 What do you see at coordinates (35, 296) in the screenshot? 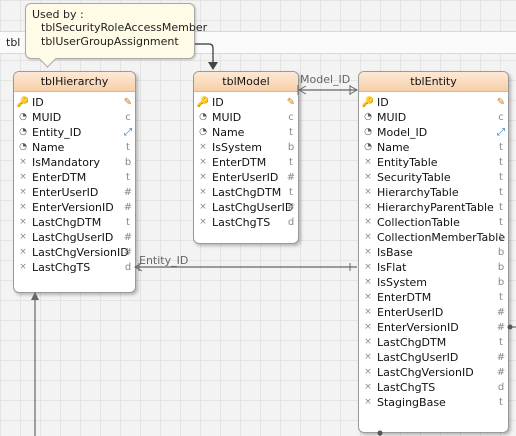
I see `relation-arrow-up` at bounding box center [35, 296].